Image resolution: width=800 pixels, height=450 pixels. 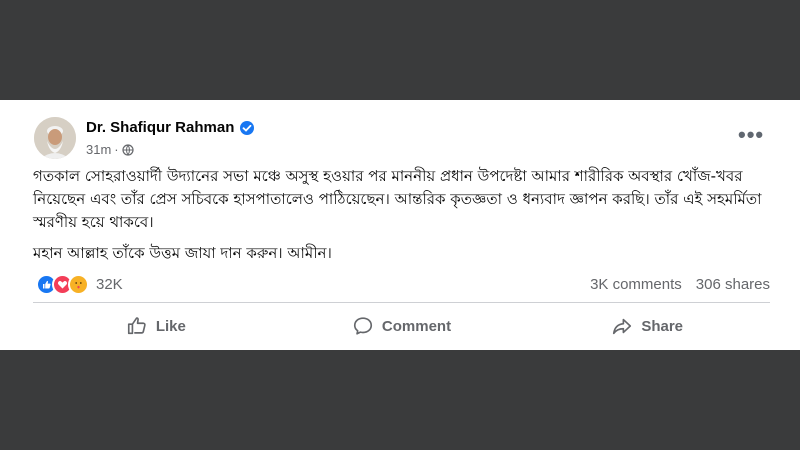 I want to click on post-actions-bar: Like Comment Share, so click(x=401, y=326).